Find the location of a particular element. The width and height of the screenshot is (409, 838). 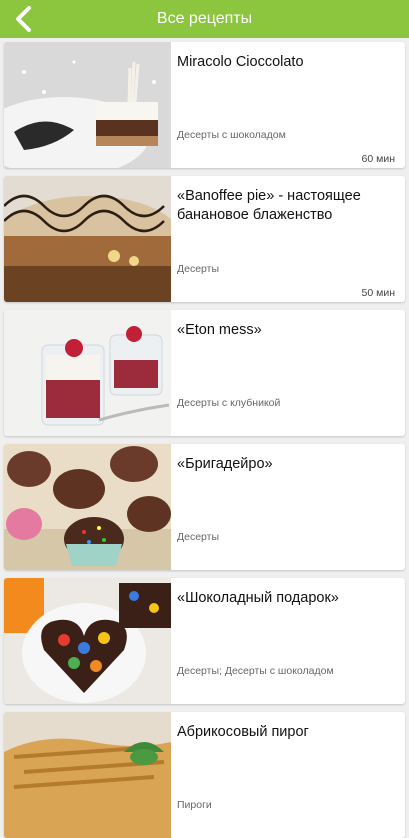

recipe-category: Десерты с клубникой is located at coordinates (229, 403).